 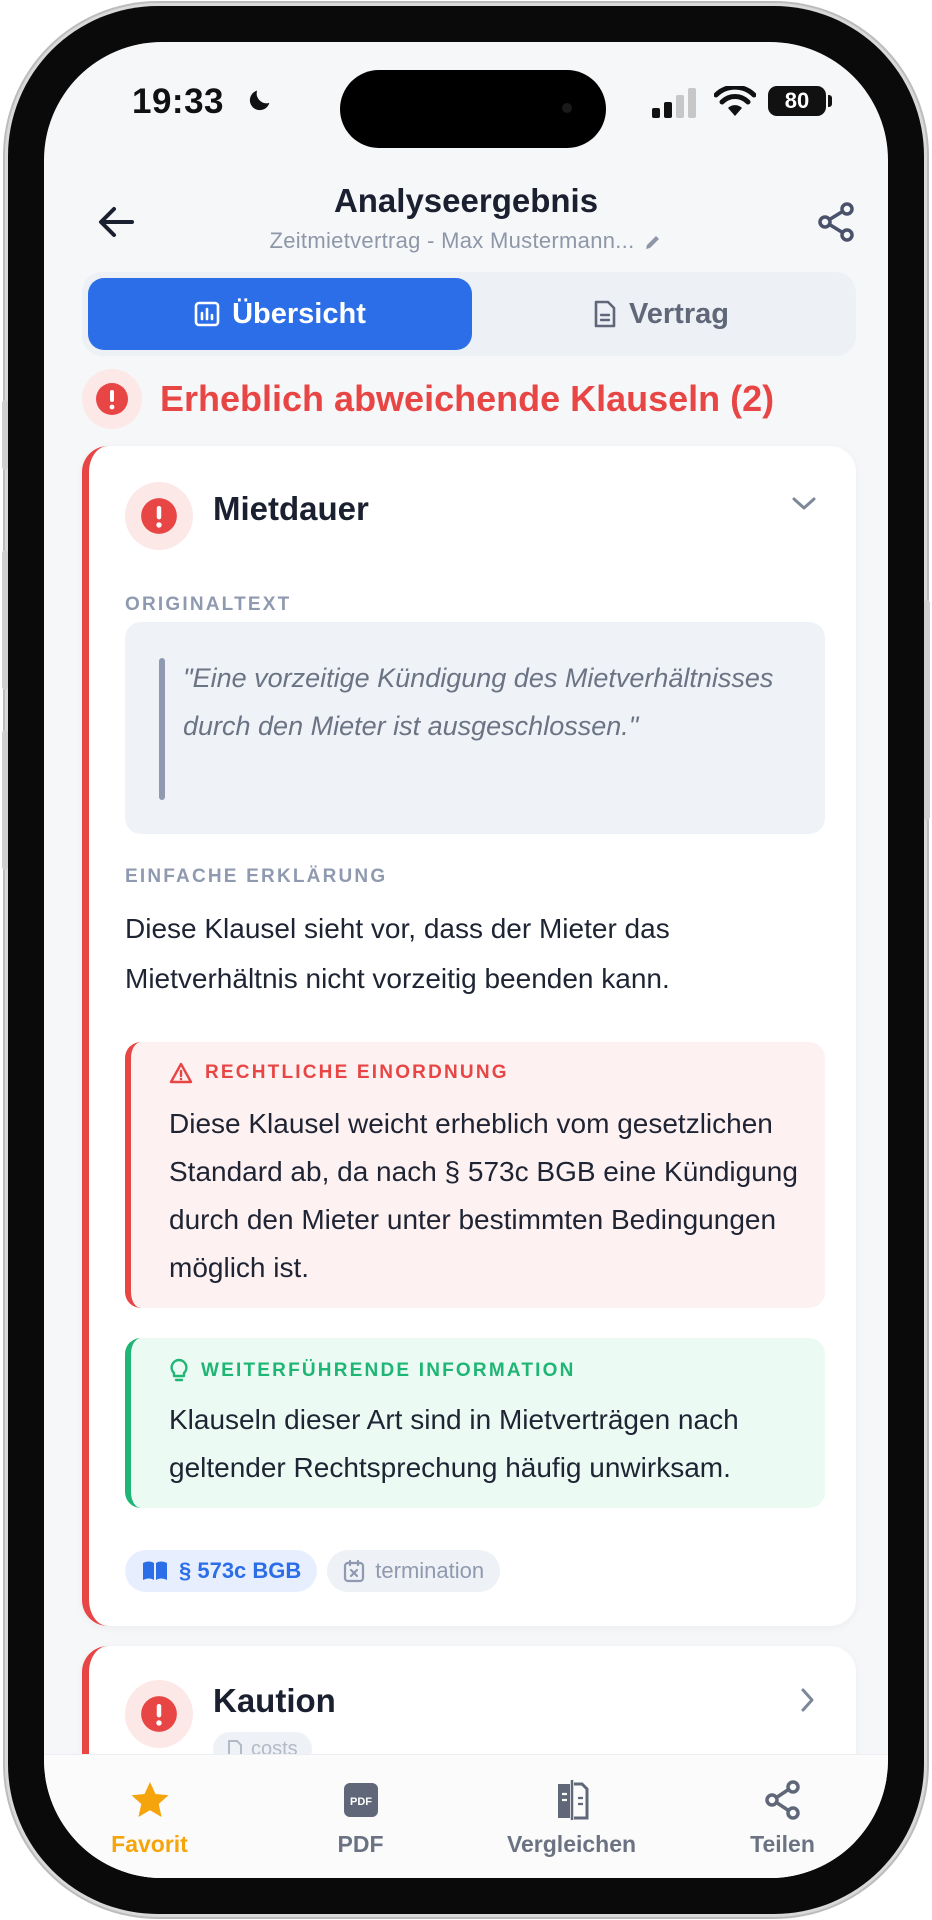 What do you see at coordinates (467, 398) in the screenshot?
I see `section-title: Erheblich abweichende Klauseln (2)` at bounding box center [467, 398].